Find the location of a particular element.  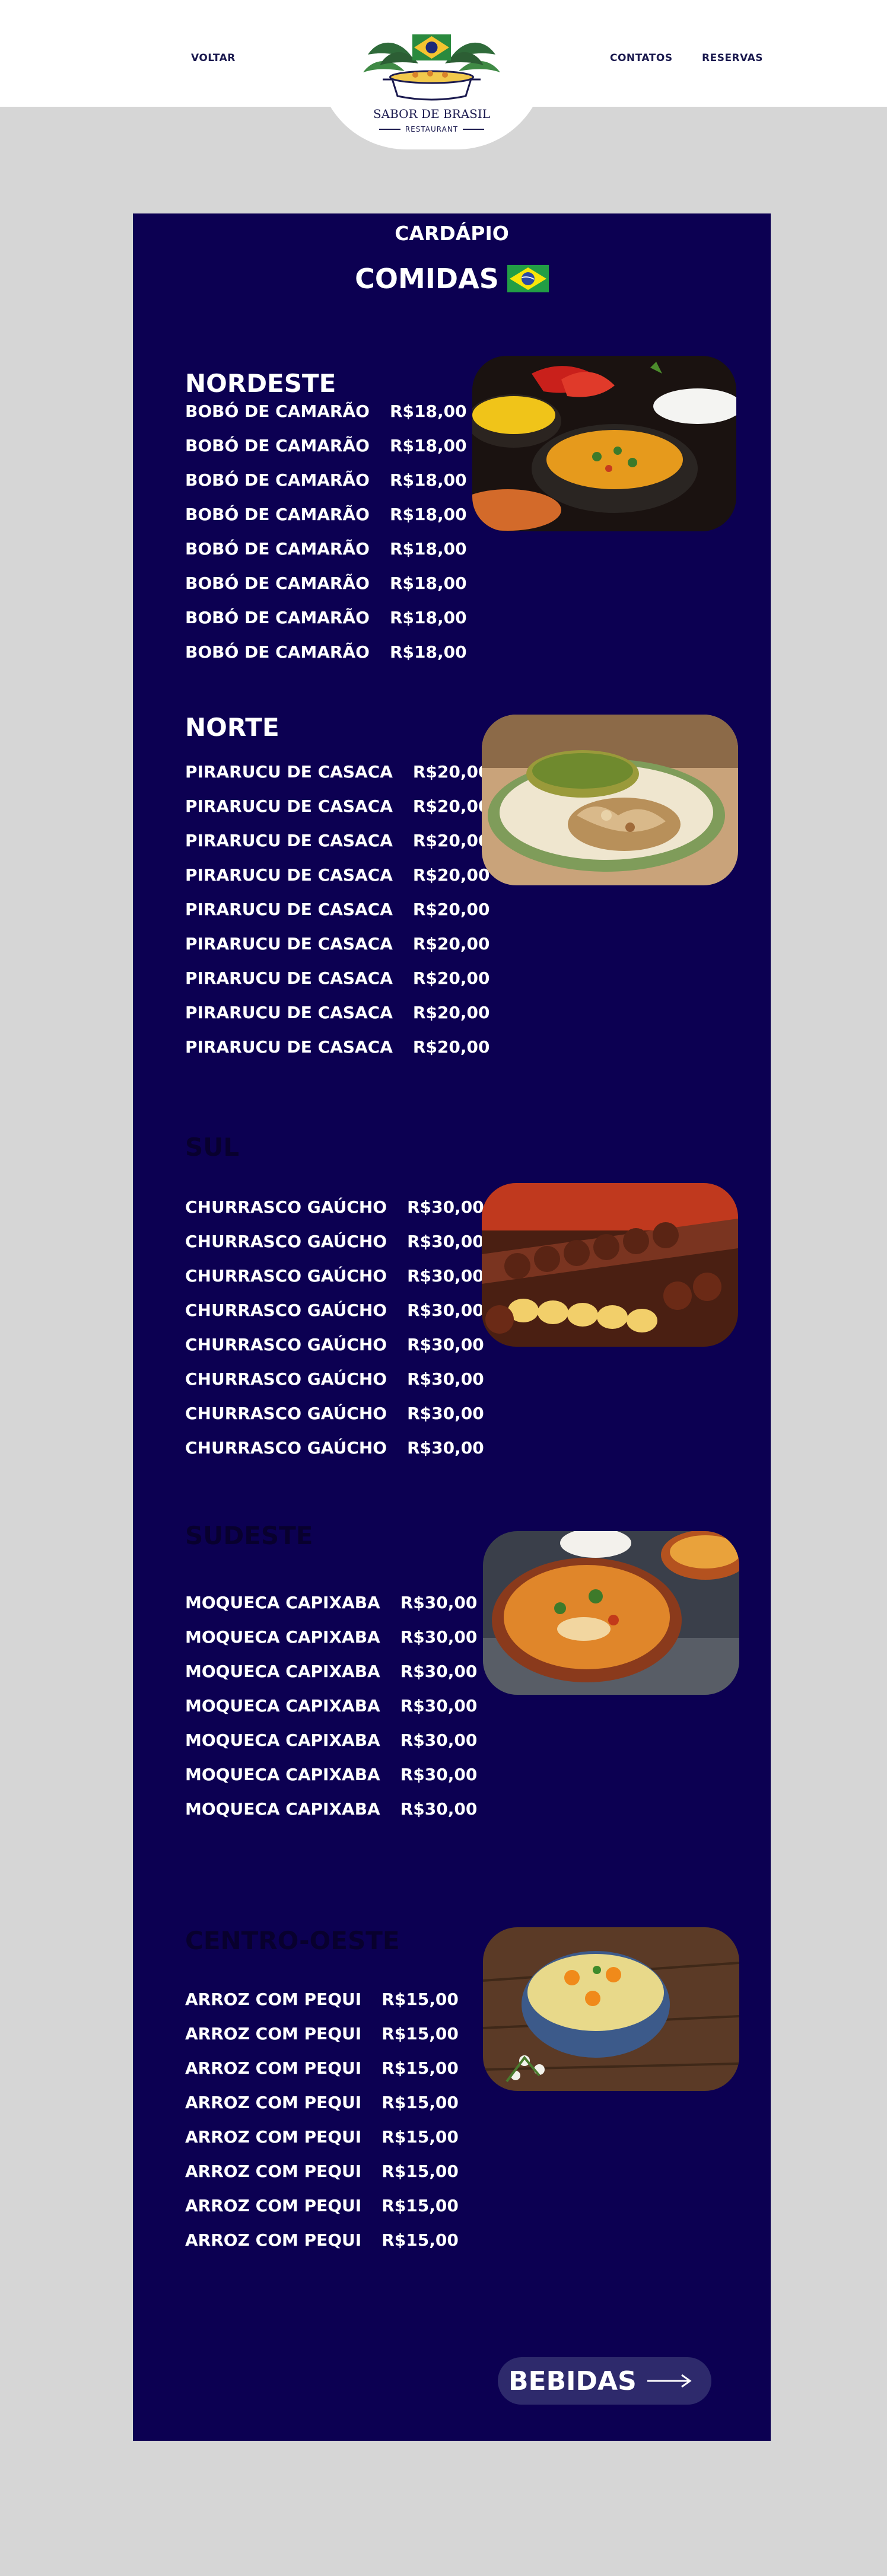

restaurant-logo: SABOR DE BRASIL RESTAURANT is located at coordinates (431, 86).